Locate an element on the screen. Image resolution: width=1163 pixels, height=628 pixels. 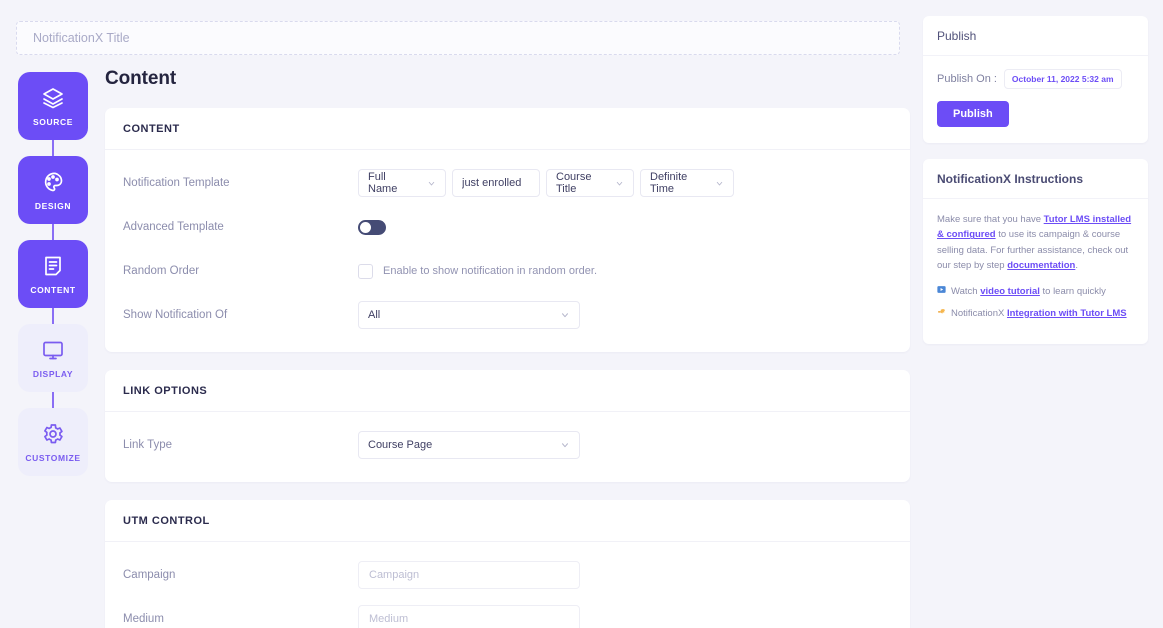
name-type-select: Full Name is located at coordinates (402, 183).